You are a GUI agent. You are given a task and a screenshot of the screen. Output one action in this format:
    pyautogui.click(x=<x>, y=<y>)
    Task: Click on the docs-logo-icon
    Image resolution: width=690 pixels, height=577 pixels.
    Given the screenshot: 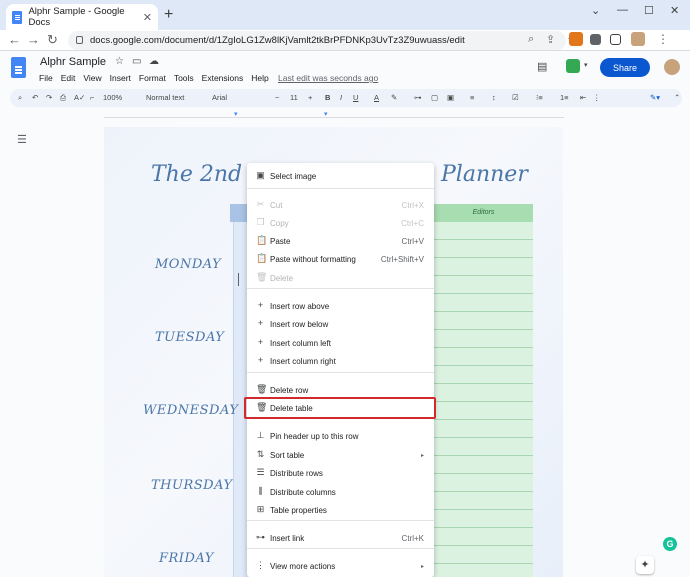 What is the action you would take?
    pyautogui.click(x=18, y=67)
    